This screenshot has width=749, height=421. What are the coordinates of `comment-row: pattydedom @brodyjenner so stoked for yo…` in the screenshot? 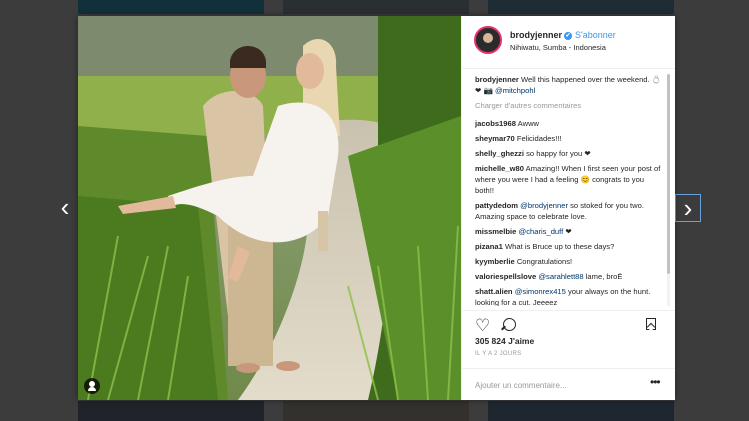 It's located at (570, 211).